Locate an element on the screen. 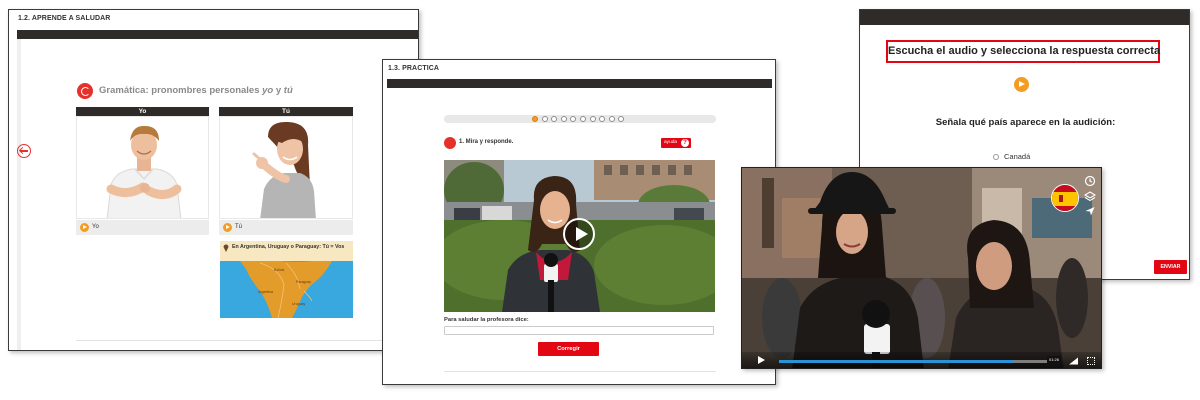 Image resolution: width=1200 pixels, height=400 pixels. exercise-title: 1. Mira y responde. is located at coordinates (486, 142).